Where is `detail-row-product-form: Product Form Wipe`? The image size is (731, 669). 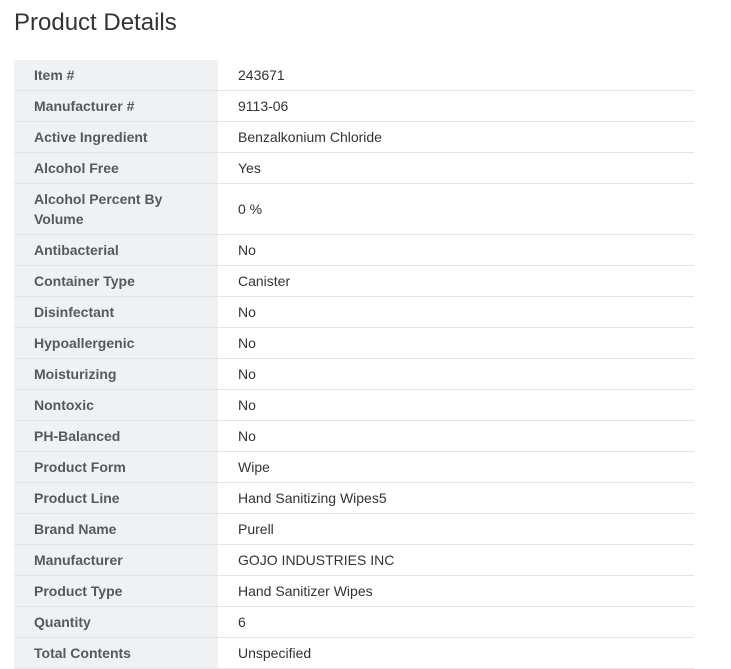
detail-row-product-form: Product Form Wipe is located at coordinates (354, 467).